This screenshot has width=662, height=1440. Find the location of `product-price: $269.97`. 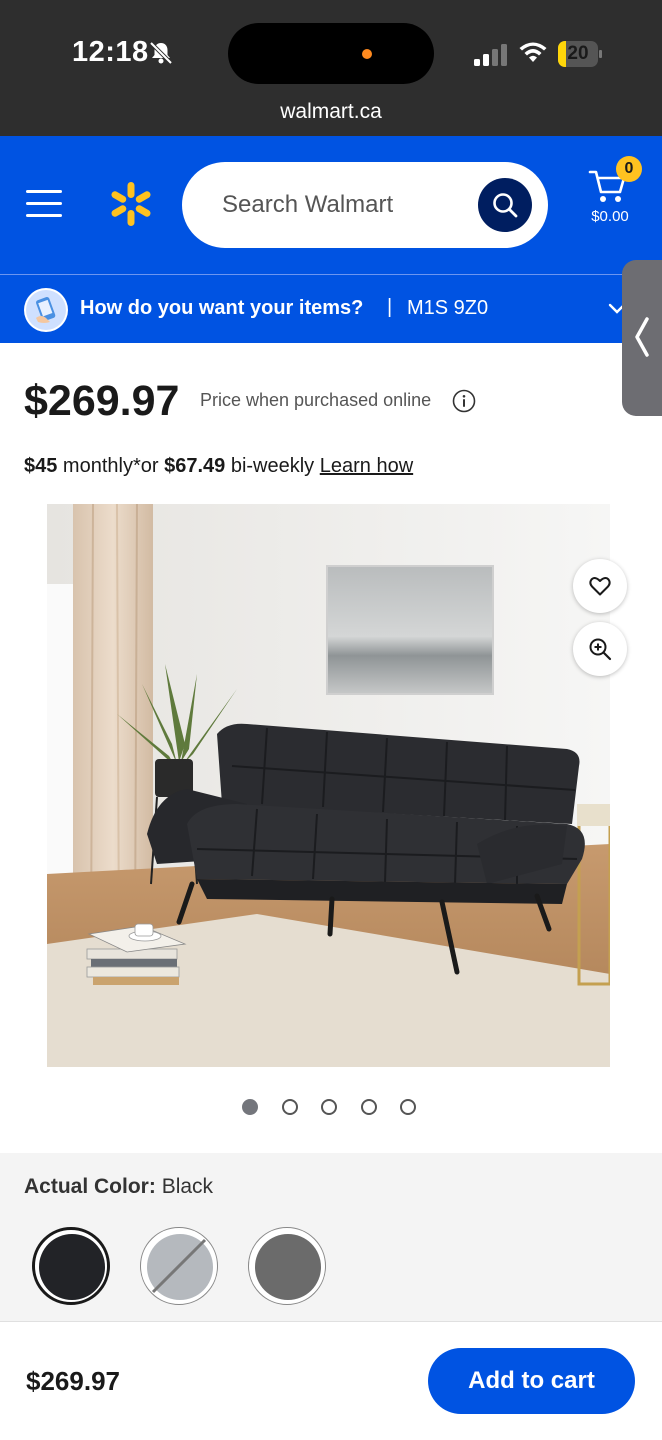

product-price: $269.97 is located at coordinates (102, 401).